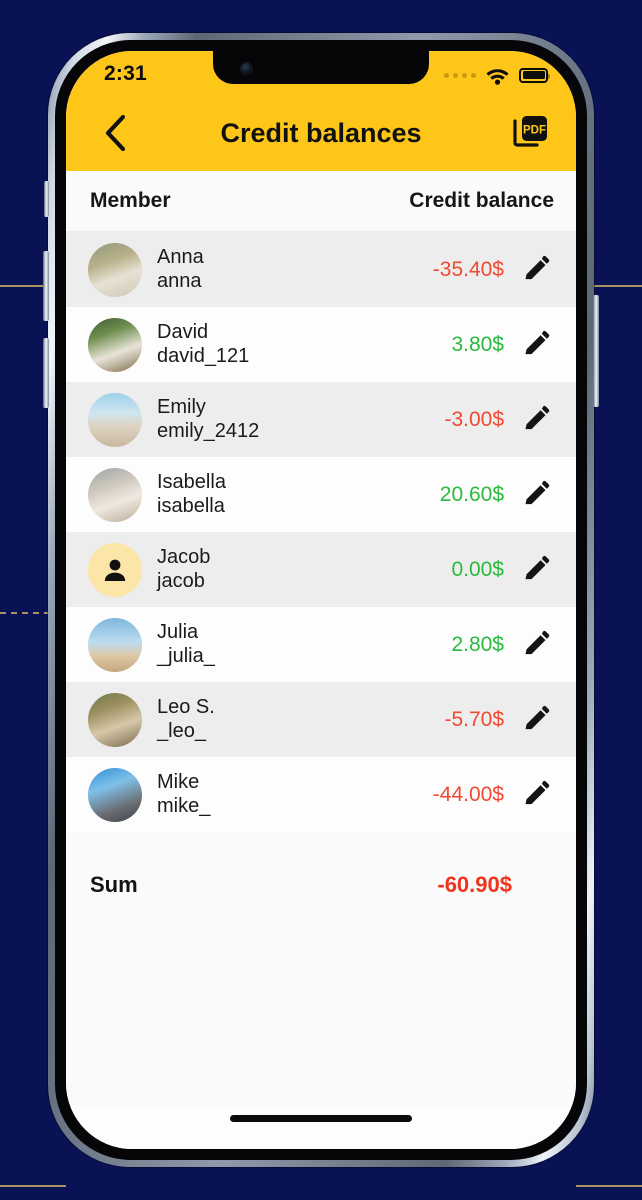 Image resolution: width=642 pixels, height=1200 pixels. What do you see at coordinates (534, 75) in the screenshot?
I see `battery-full-icon` at bounding box center [534, 75].